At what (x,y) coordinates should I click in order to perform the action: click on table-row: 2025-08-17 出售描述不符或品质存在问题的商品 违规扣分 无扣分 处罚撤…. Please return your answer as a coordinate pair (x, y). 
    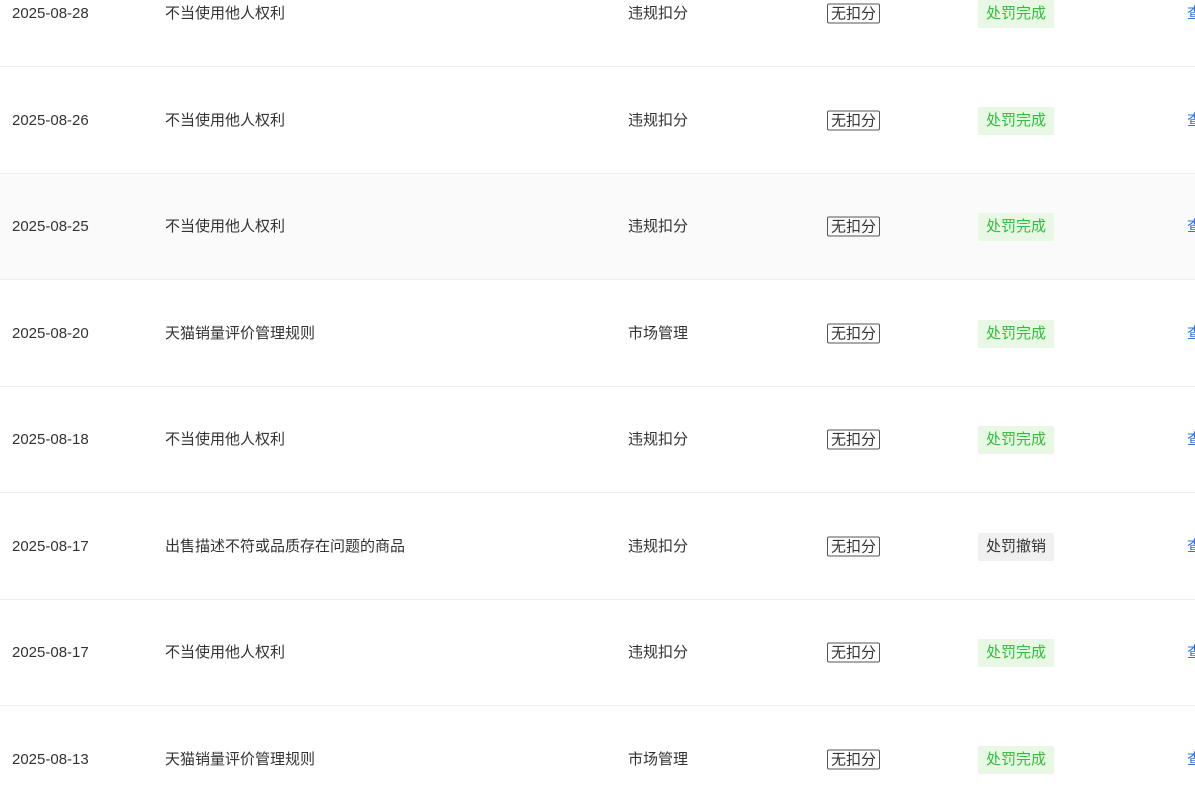
    Looking at the image, I should click on (597, 547).